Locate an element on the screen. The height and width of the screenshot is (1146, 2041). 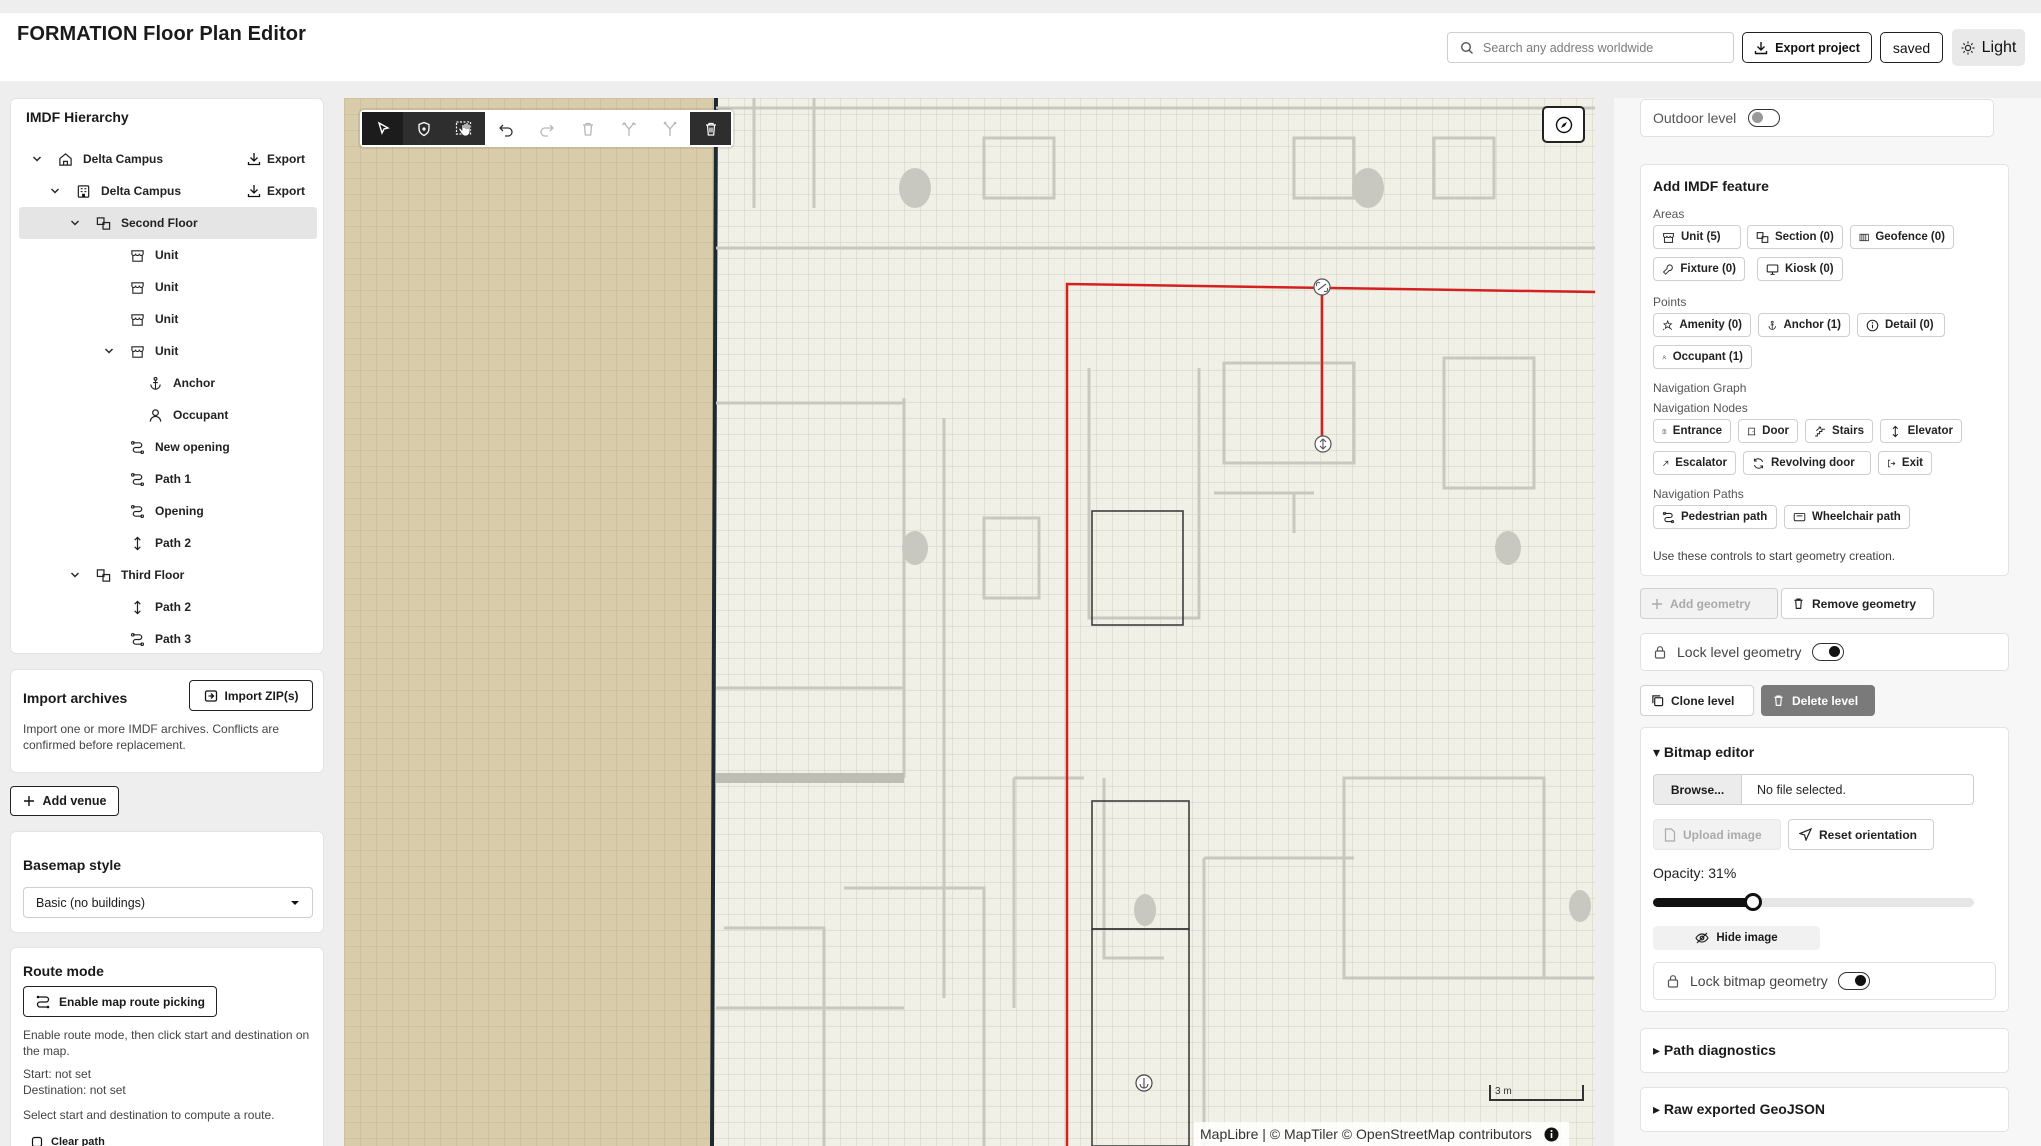
address-search-input is located at coordinates (1603, 47).